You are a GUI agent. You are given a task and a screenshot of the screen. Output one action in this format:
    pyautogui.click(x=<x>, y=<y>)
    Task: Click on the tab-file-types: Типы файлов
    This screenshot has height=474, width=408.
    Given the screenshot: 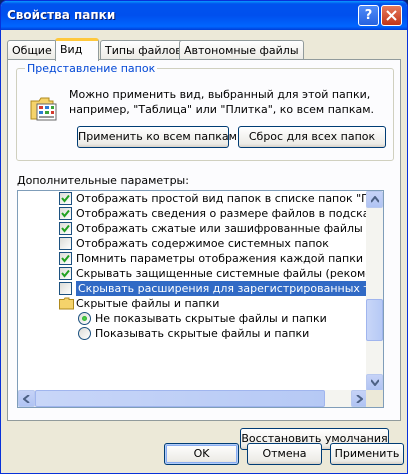 What is the action you would take?
    pyautogui.click(x=143, y=49)
    